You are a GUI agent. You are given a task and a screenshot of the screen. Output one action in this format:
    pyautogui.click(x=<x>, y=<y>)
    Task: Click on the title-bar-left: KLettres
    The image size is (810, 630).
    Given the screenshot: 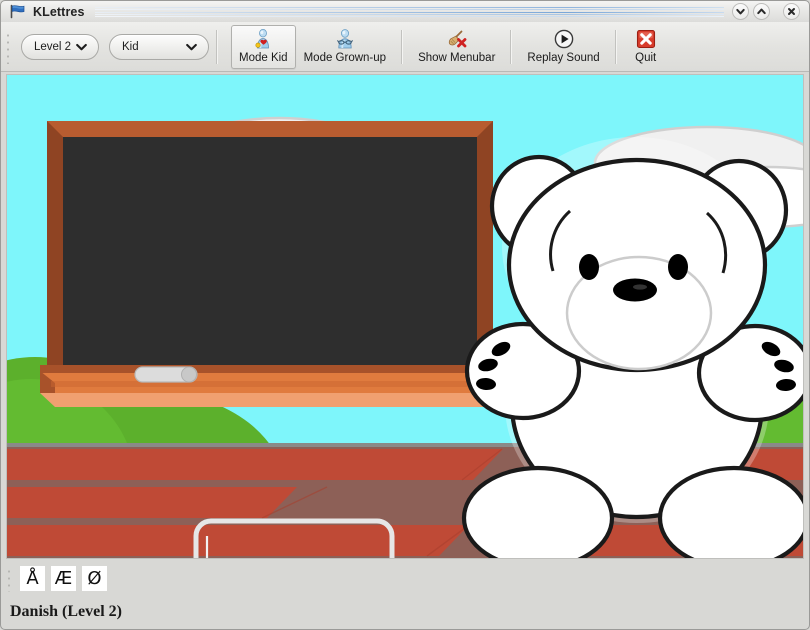 What is the action you would take?
    pyautogui.click(x=43, y=11)
    